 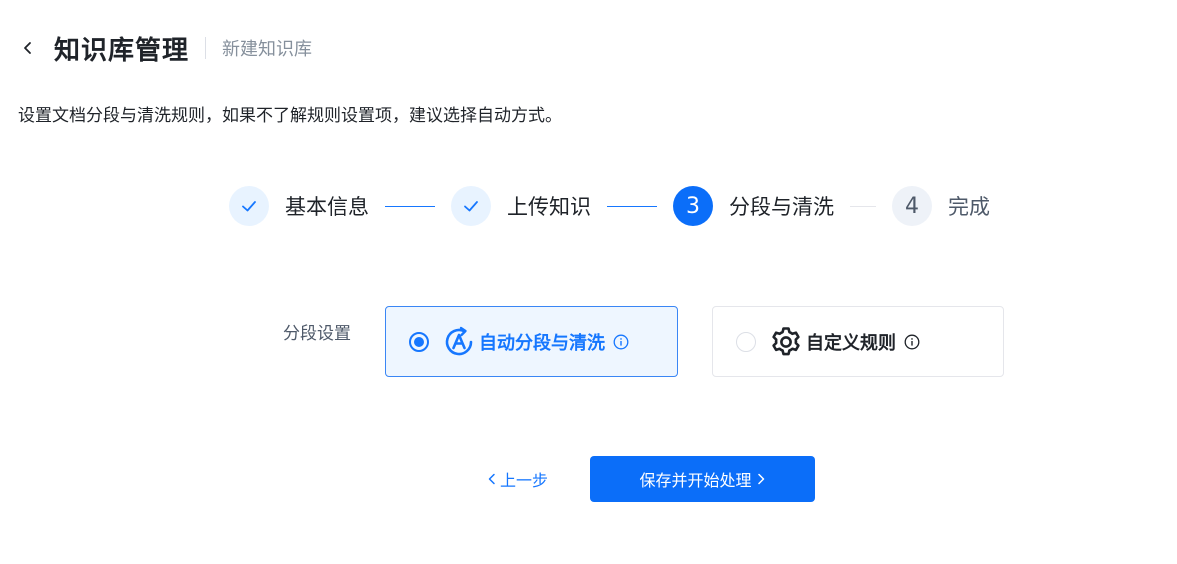 I want to click on prev-step-button: 上一步, so click(x=517, y=479).